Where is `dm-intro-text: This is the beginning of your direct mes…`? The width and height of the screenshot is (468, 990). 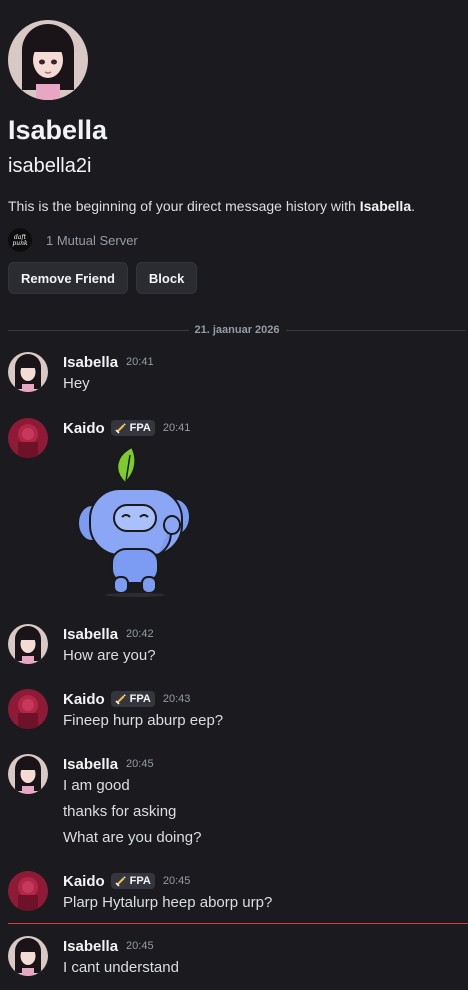 dm-intro-text: This is the beginning of your direct mes… is located at coordinates (234, 206).